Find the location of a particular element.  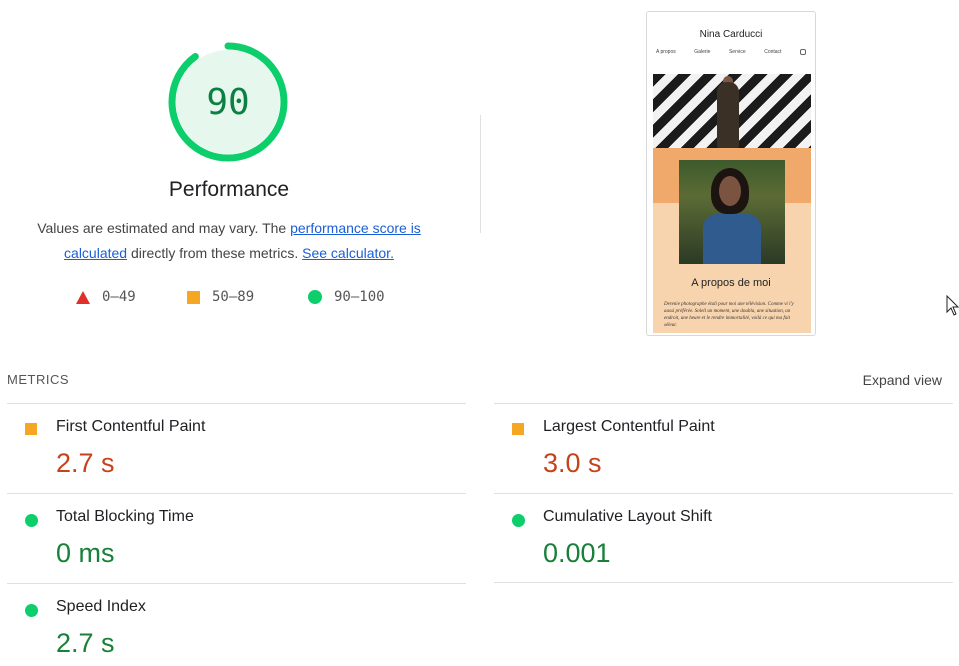

metric-speed-index: Speed Index 2.7 s is located at coordinates (236, 624).